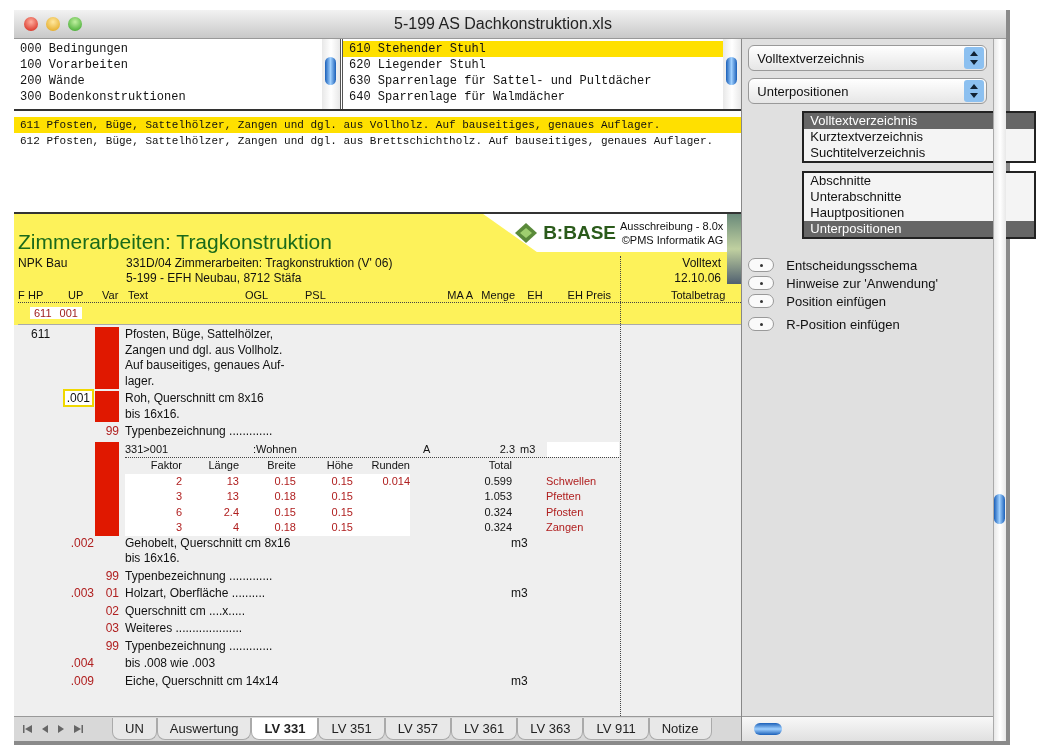 The height and width of the screenshot is (753, 1049). Describe the element at coordinates (381, 481) in the screenshot. I see `table-cell: 0.014` at that location.